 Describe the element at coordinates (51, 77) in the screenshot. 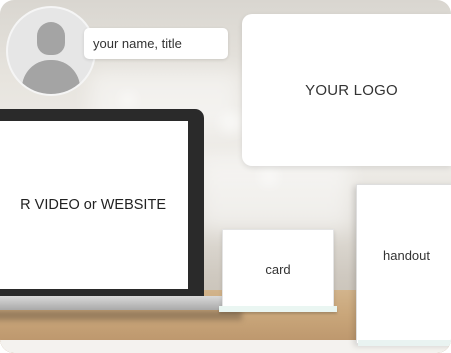

I see `user-silhouette-body` at that location.